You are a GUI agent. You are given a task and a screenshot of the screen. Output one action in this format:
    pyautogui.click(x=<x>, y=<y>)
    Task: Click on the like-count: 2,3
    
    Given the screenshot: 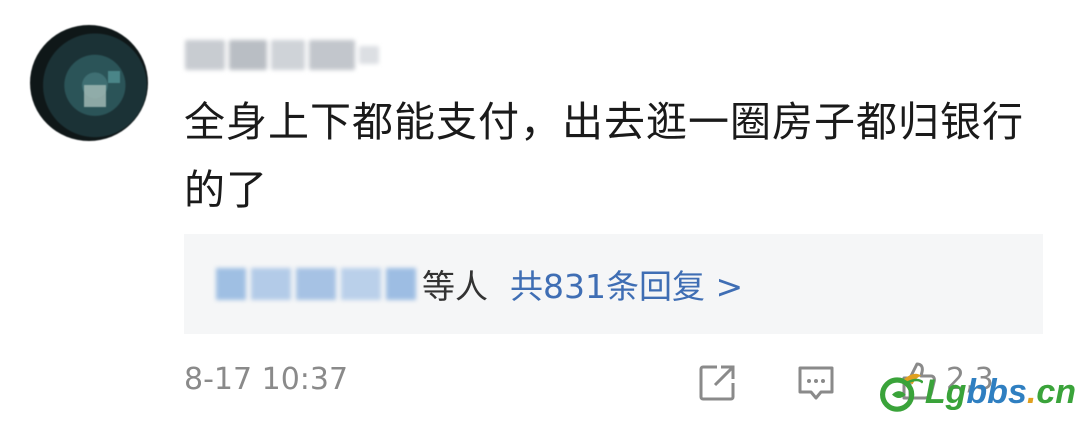 What is the action you would take?
    pyautogui.click(x=970, y=379)
    